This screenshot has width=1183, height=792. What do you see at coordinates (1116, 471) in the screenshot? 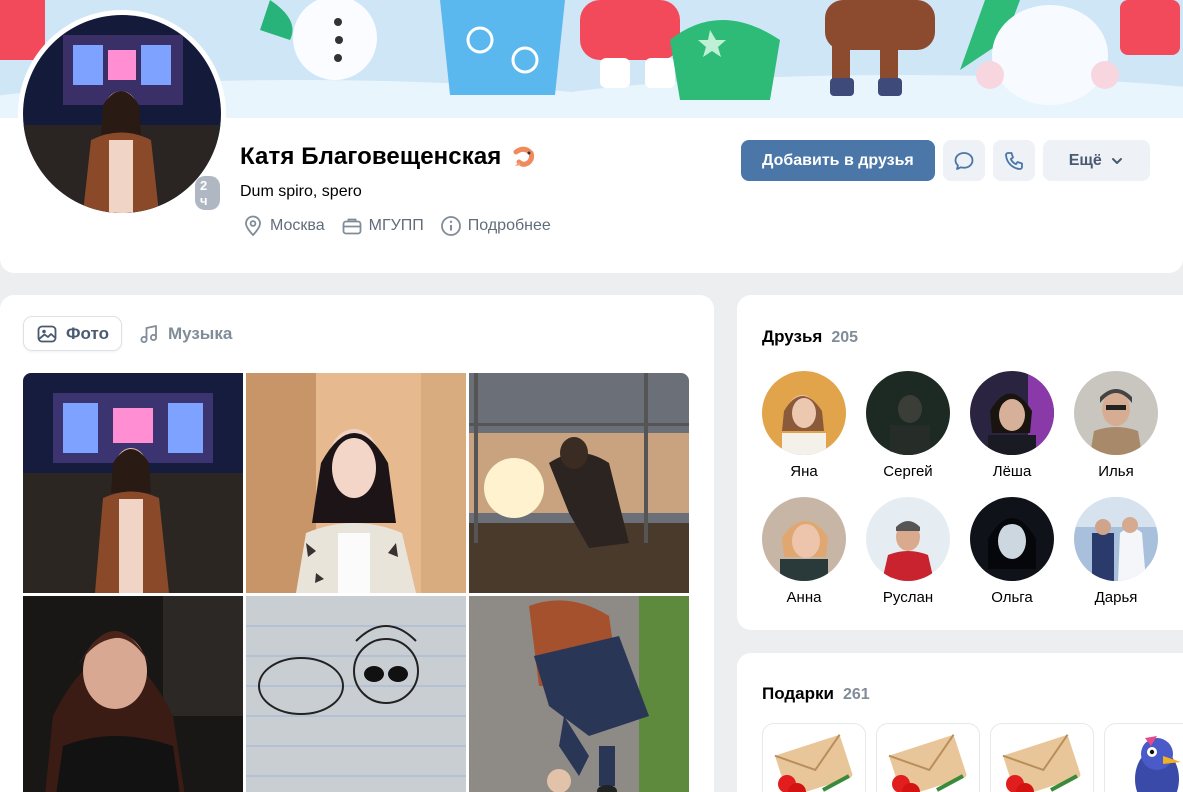
I see `friend-name: Илья` at bounding box center [1116, 471].